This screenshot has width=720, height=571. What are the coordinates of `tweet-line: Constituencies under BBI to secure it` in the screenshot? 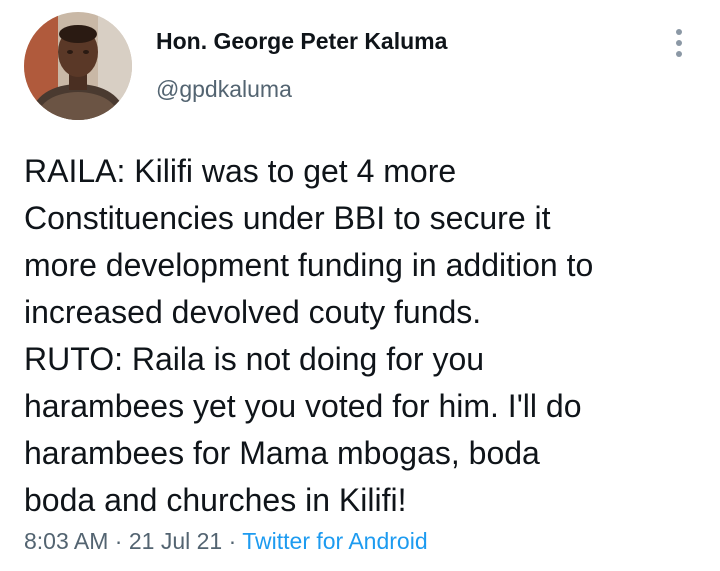 It's located at (287, 218).